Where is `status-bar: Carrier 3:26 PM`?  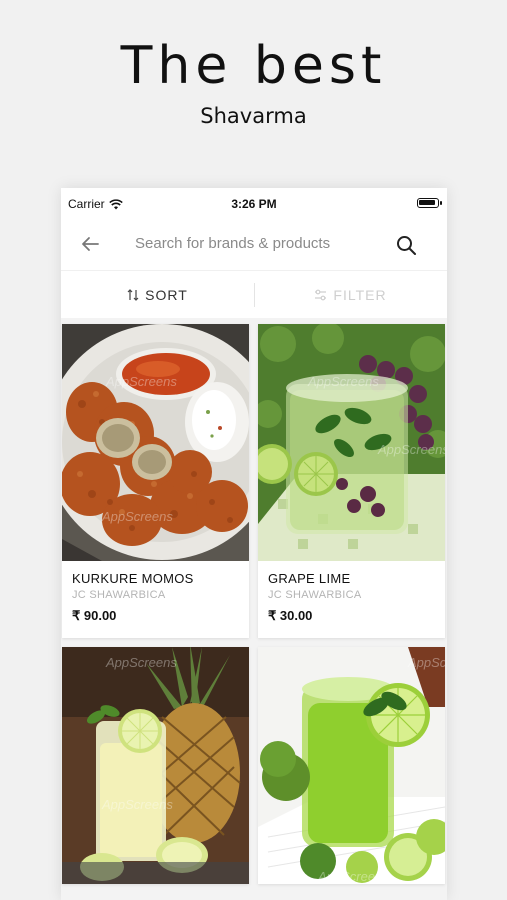 status-bar: Carrier 3:26 PM is located at coordinates (254, 202).